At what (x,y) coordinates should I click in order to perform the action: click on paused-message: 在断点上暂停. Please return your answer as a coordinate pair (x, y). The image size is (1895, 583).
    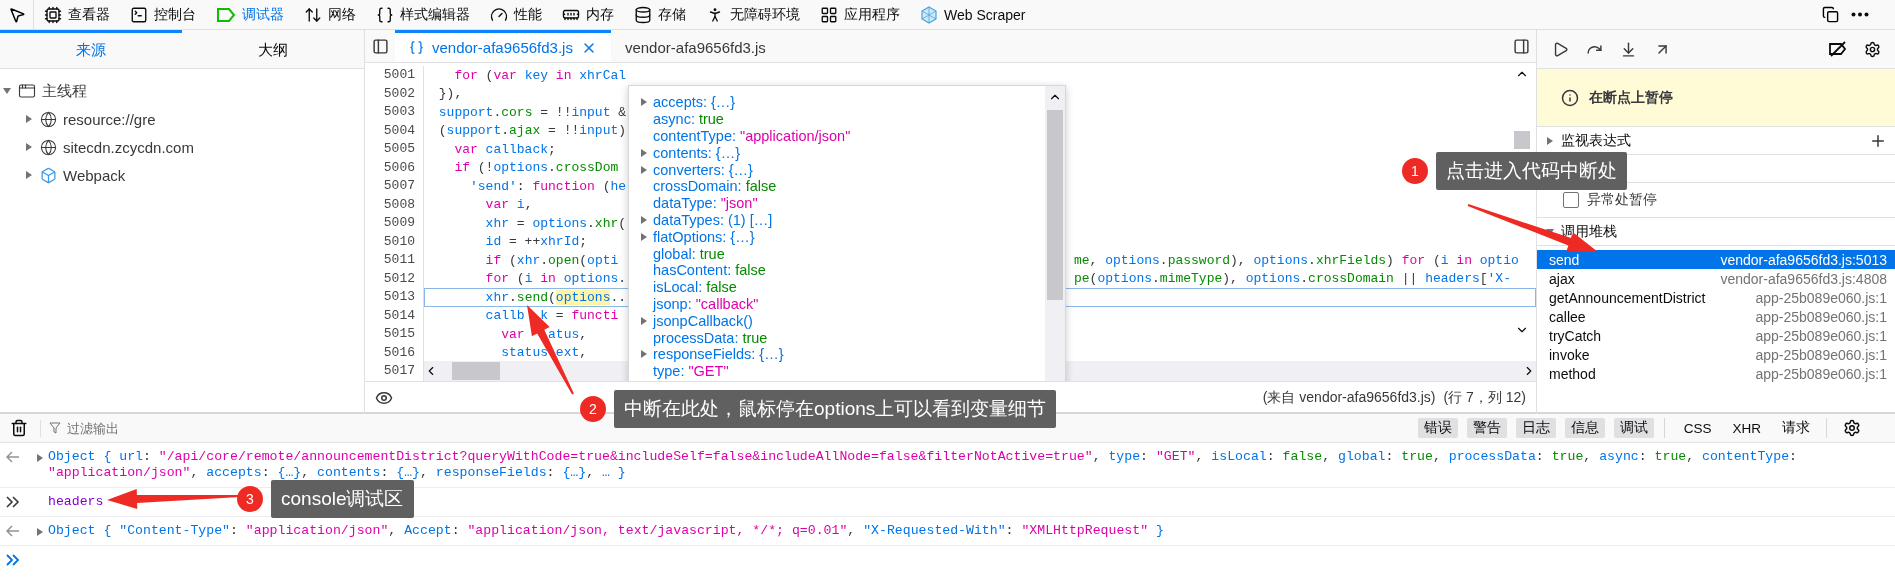
    Looking at the image, I should click on (1631, 97).